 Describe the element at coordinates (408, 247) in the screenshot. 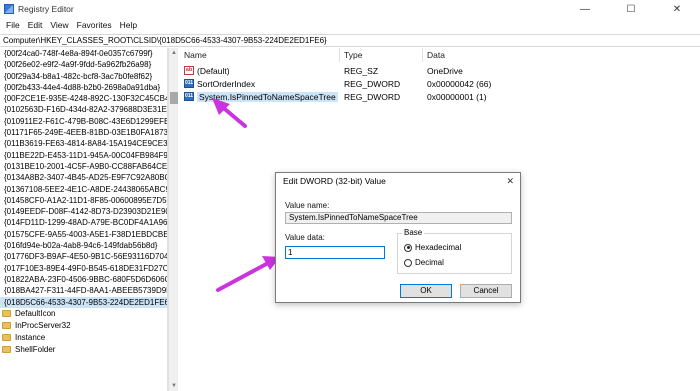

I see `radio-selected-icon` at that location.